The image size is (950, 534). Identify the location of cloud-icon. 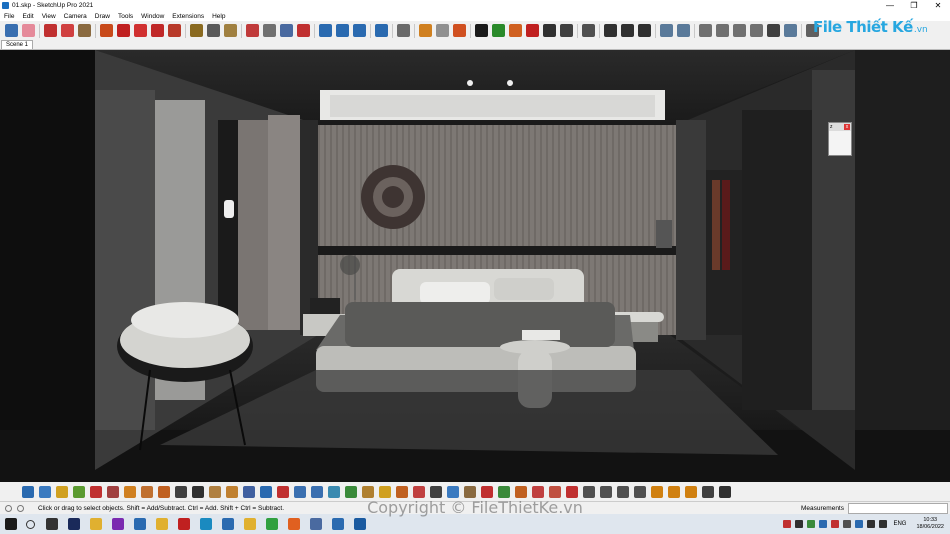
(532, 30).